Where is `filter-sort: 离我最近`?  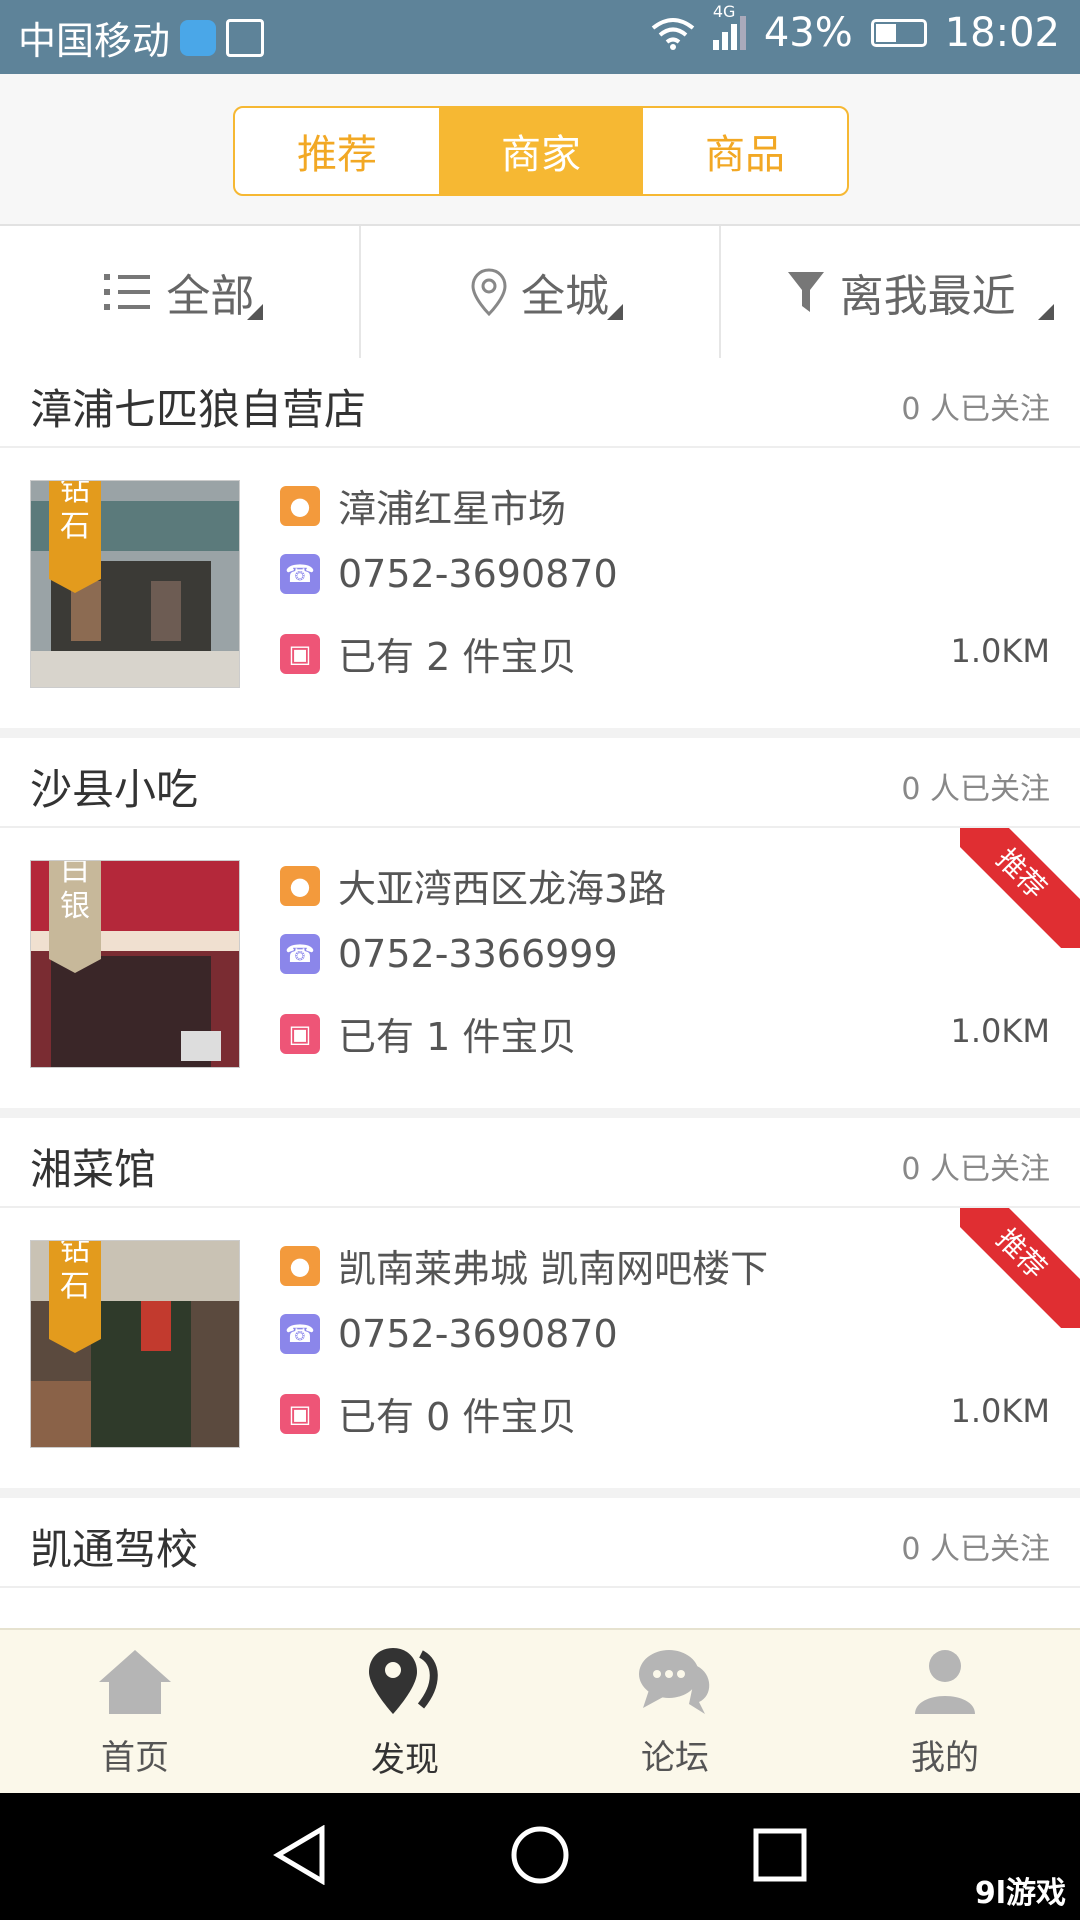 filter-sort: 离我最近 is located at coordinates (900, 292).